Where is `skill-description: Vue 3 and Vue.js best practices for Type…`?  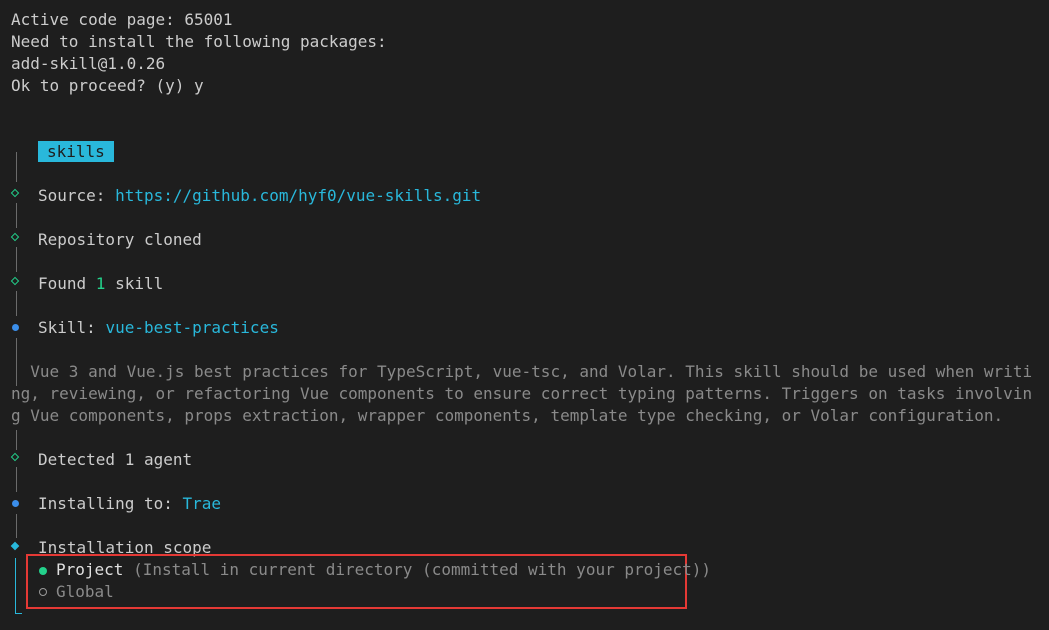 skill-description: Vue 3 and Vue.js best practices for Type… is located at coordinates (522, 393).